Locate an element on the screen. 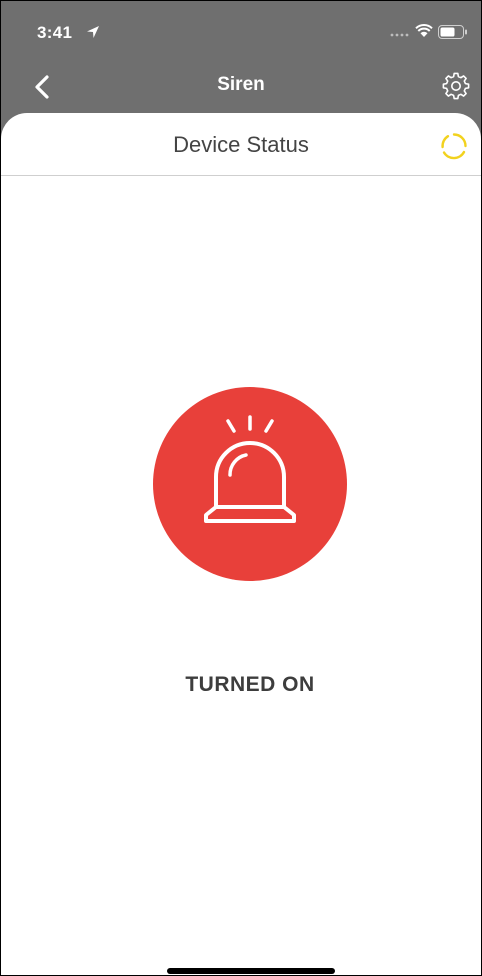 Image resolution: width=482 pixels, height=976 pixels. nav-title: Siren is located at coordinates (241, 84).